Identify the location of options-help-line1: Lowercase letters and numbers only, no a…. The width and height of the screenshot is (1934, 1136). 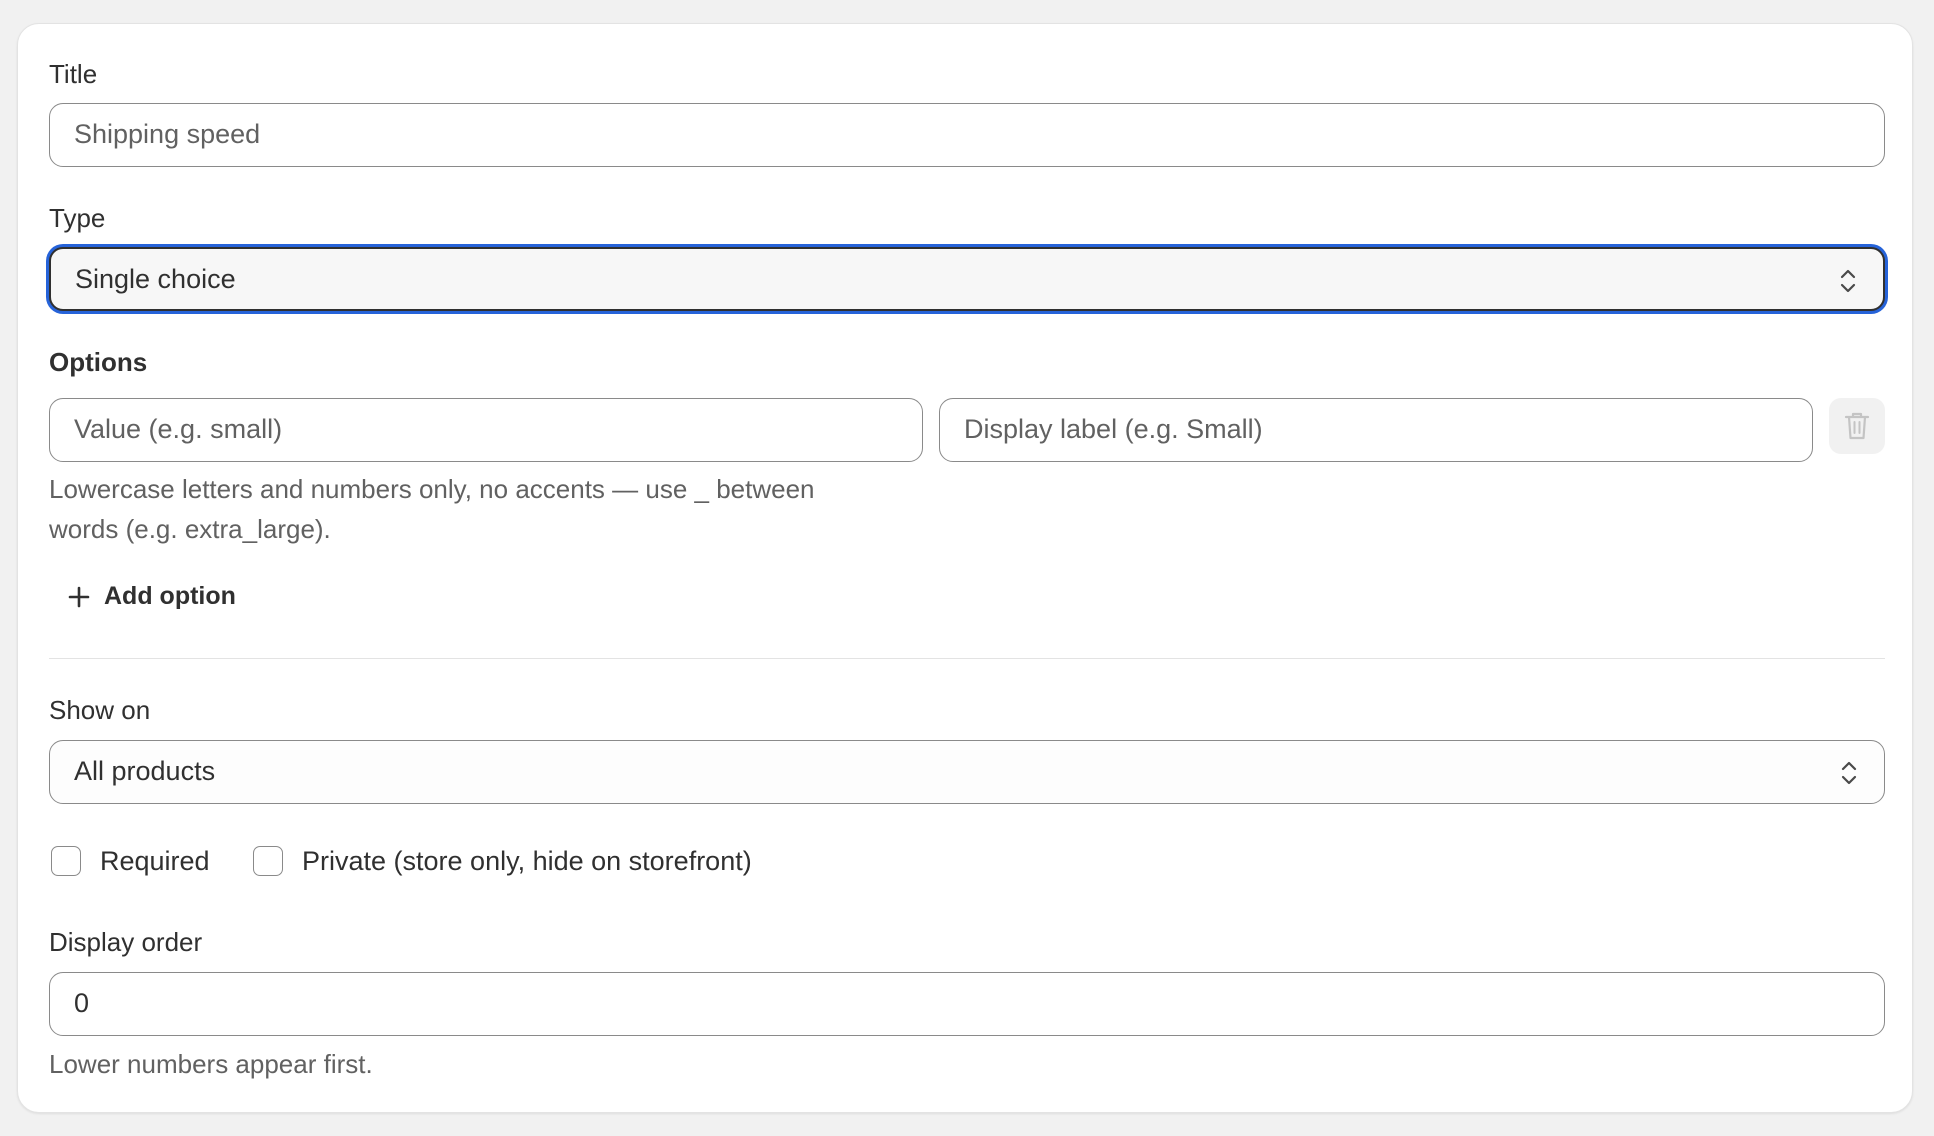
(432, 489).